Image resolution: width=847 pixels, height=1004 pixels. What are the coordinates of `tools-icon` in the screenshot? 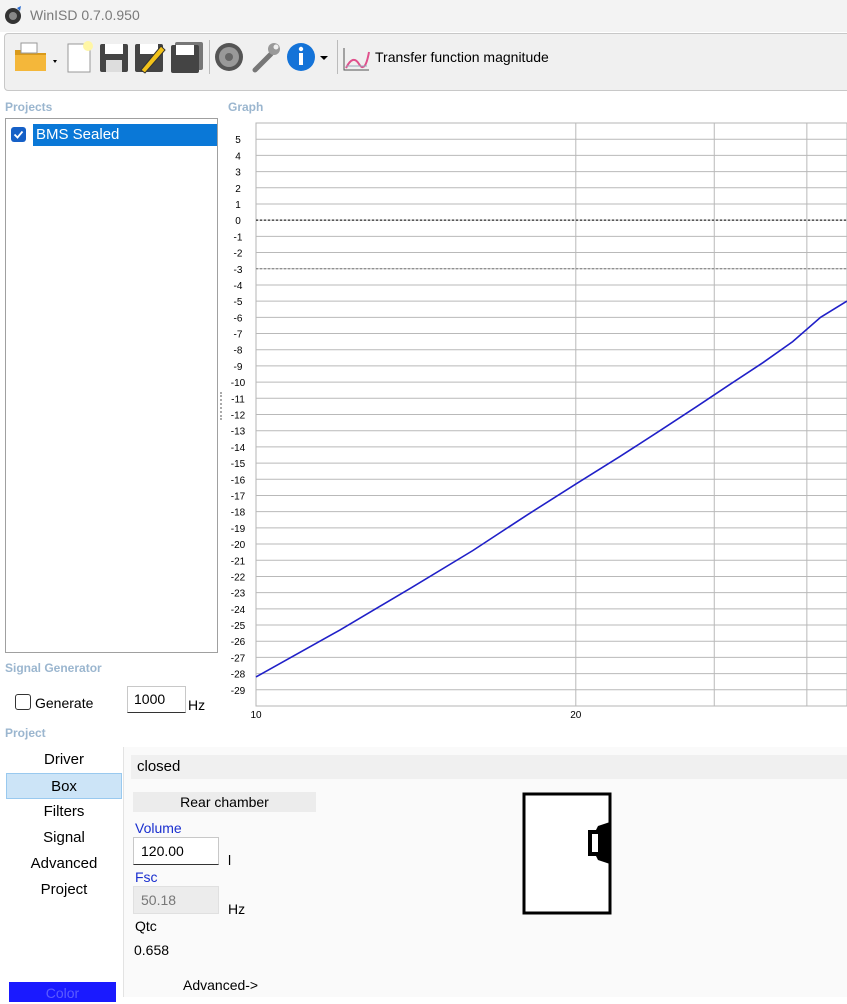 It's located at (266, 57).